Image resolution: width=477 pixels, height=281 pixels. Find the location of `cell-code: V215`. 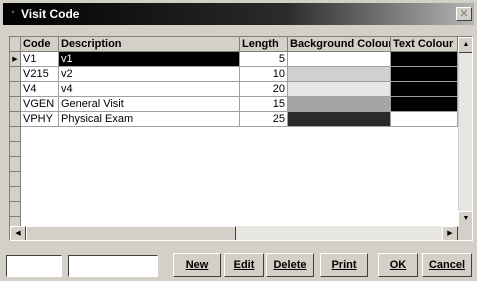

cell-code: V215 is located at coordinates (40, 74).